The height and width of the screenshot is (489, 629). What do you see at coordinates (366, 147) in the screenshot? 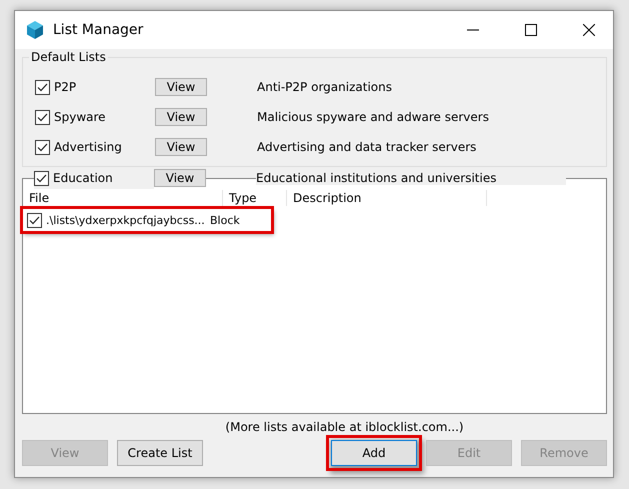
I see `list-description: Advertising and data tracker servers` at bounding box center [366, 147].